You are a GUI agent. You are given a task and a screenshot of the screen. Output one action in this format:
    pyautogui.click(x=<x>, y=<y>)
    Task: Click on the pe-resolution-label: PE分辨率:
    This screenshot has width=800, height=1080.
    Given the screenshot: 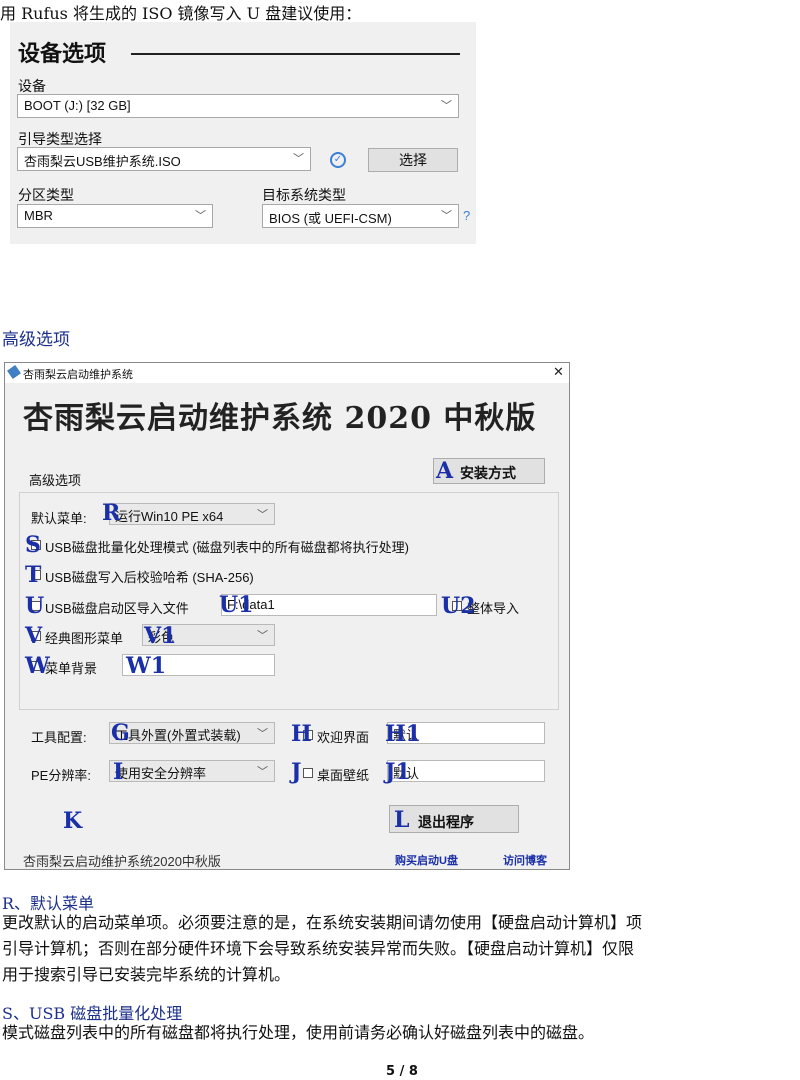 What is the action you would take?
    pyautogui.click(x=61, y=775)
    